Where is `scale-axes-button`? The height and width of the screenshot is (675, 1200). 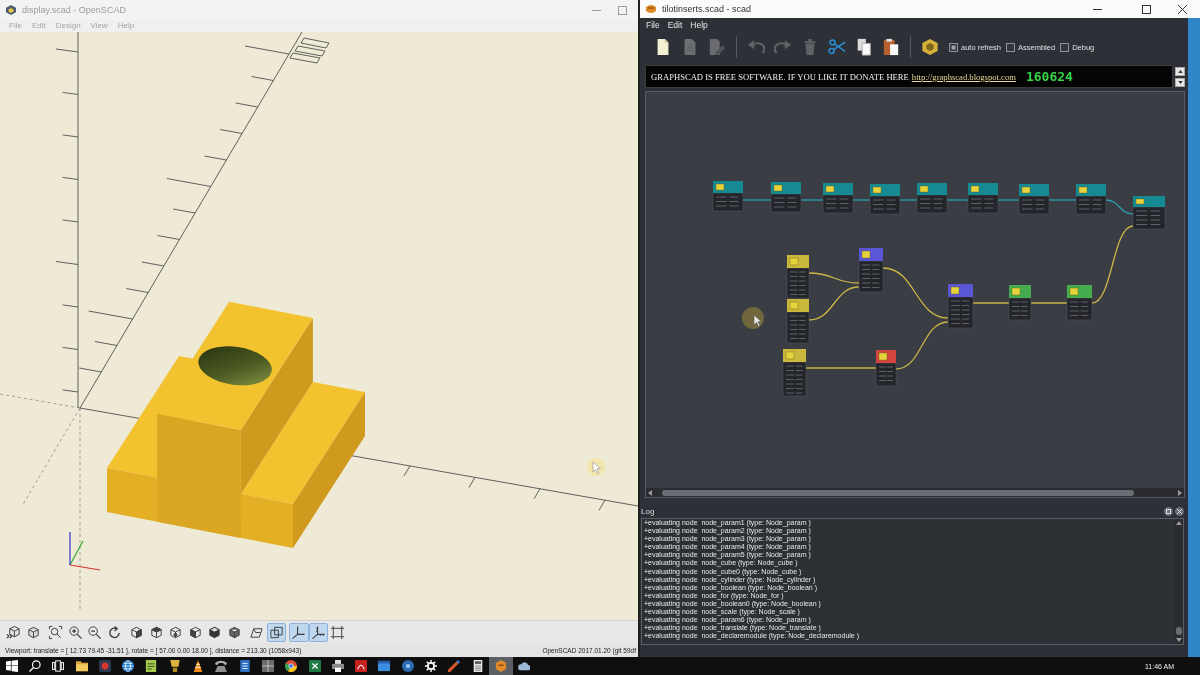 scale-axes-button is located at coordinates (318, 632).